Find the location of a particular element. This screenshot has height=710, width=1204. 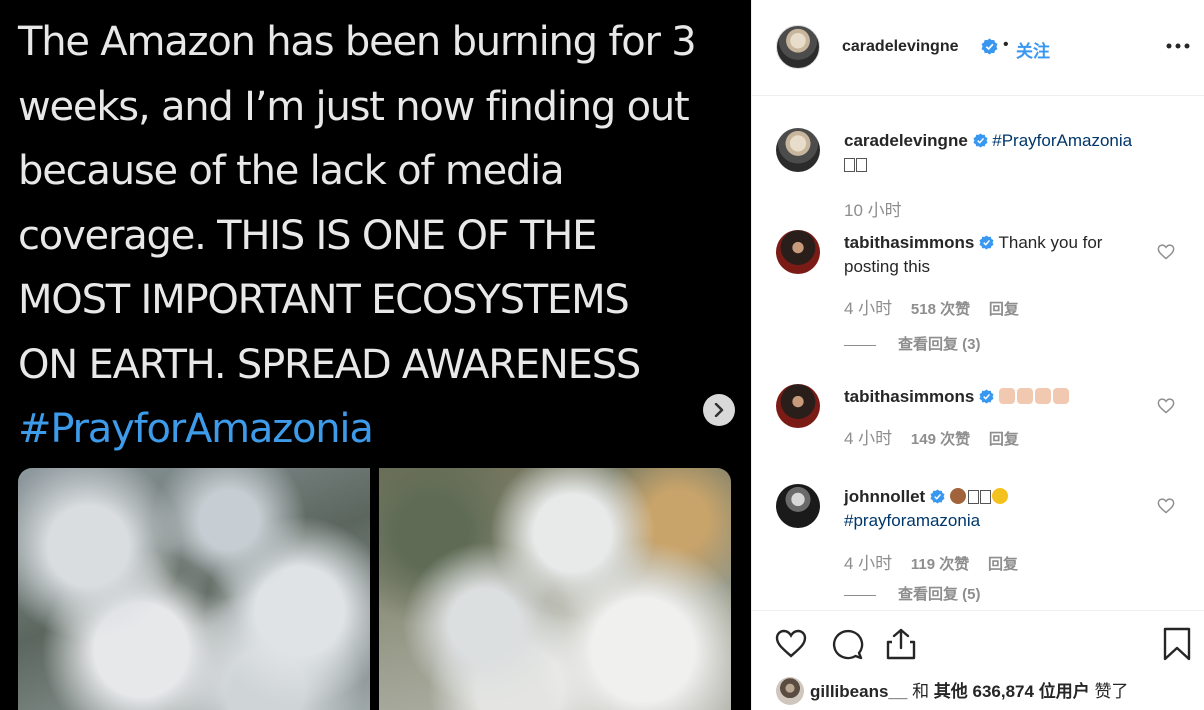

comment-likes: 119 次赞 is located at coordinates (940, 564).